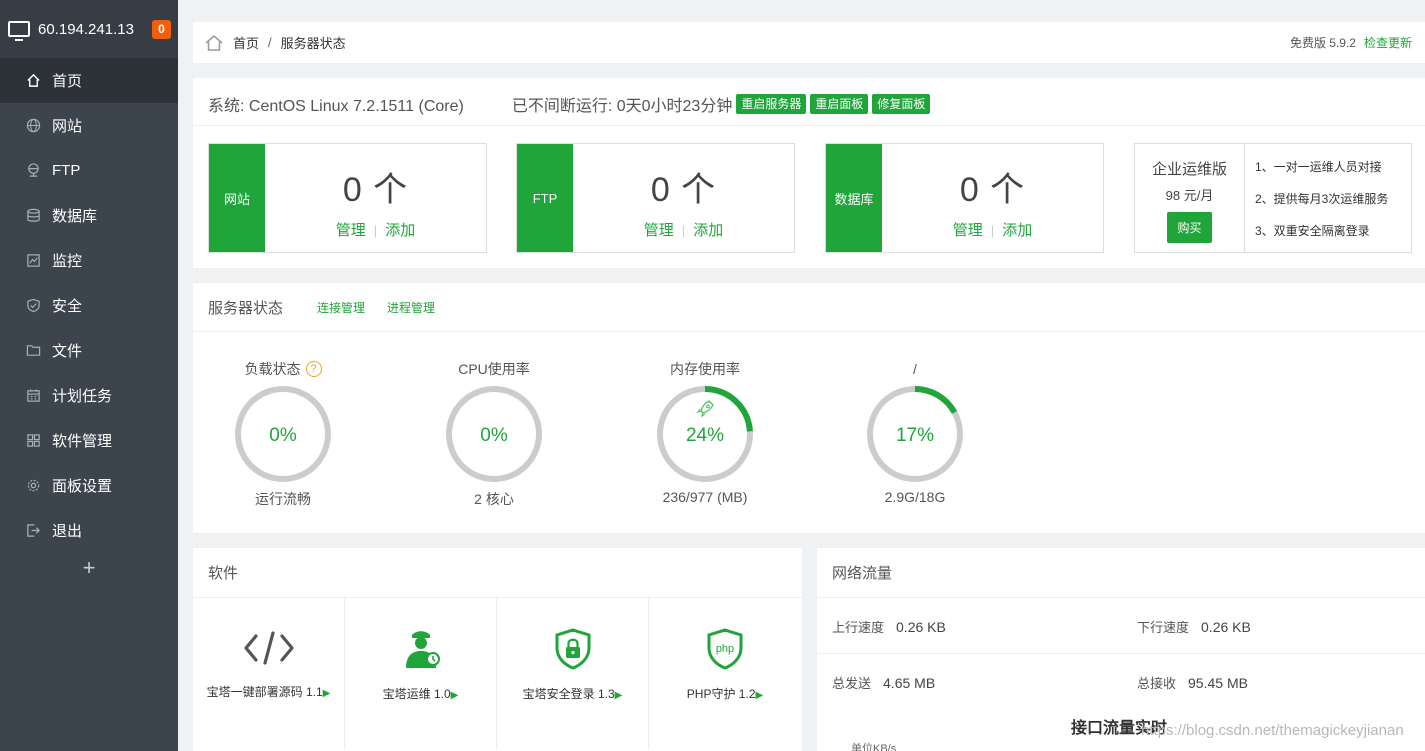  I want to click on sidebar-item-logout: 退出, so click(89, 530).